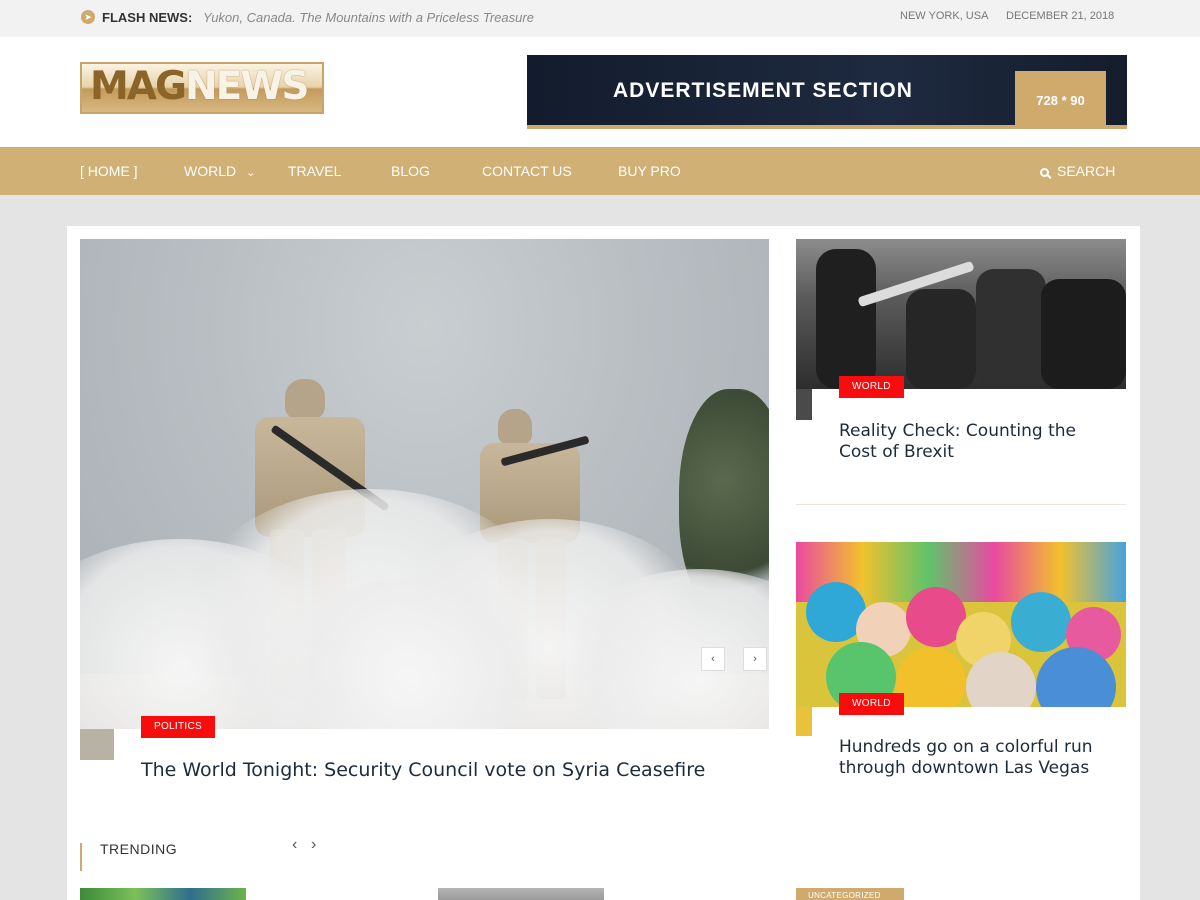 The width and height of the screenshot is (1200, 900). I want to click on trending-accent-bar, so click(81, 857).